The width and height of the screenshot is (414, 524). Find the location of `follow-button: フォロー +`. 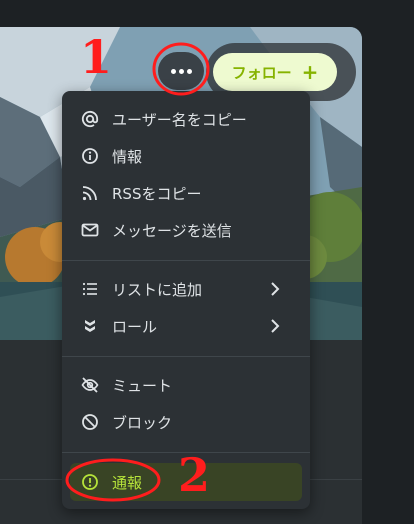

follow-button: フォロー + is located at coordinates (275, 72).